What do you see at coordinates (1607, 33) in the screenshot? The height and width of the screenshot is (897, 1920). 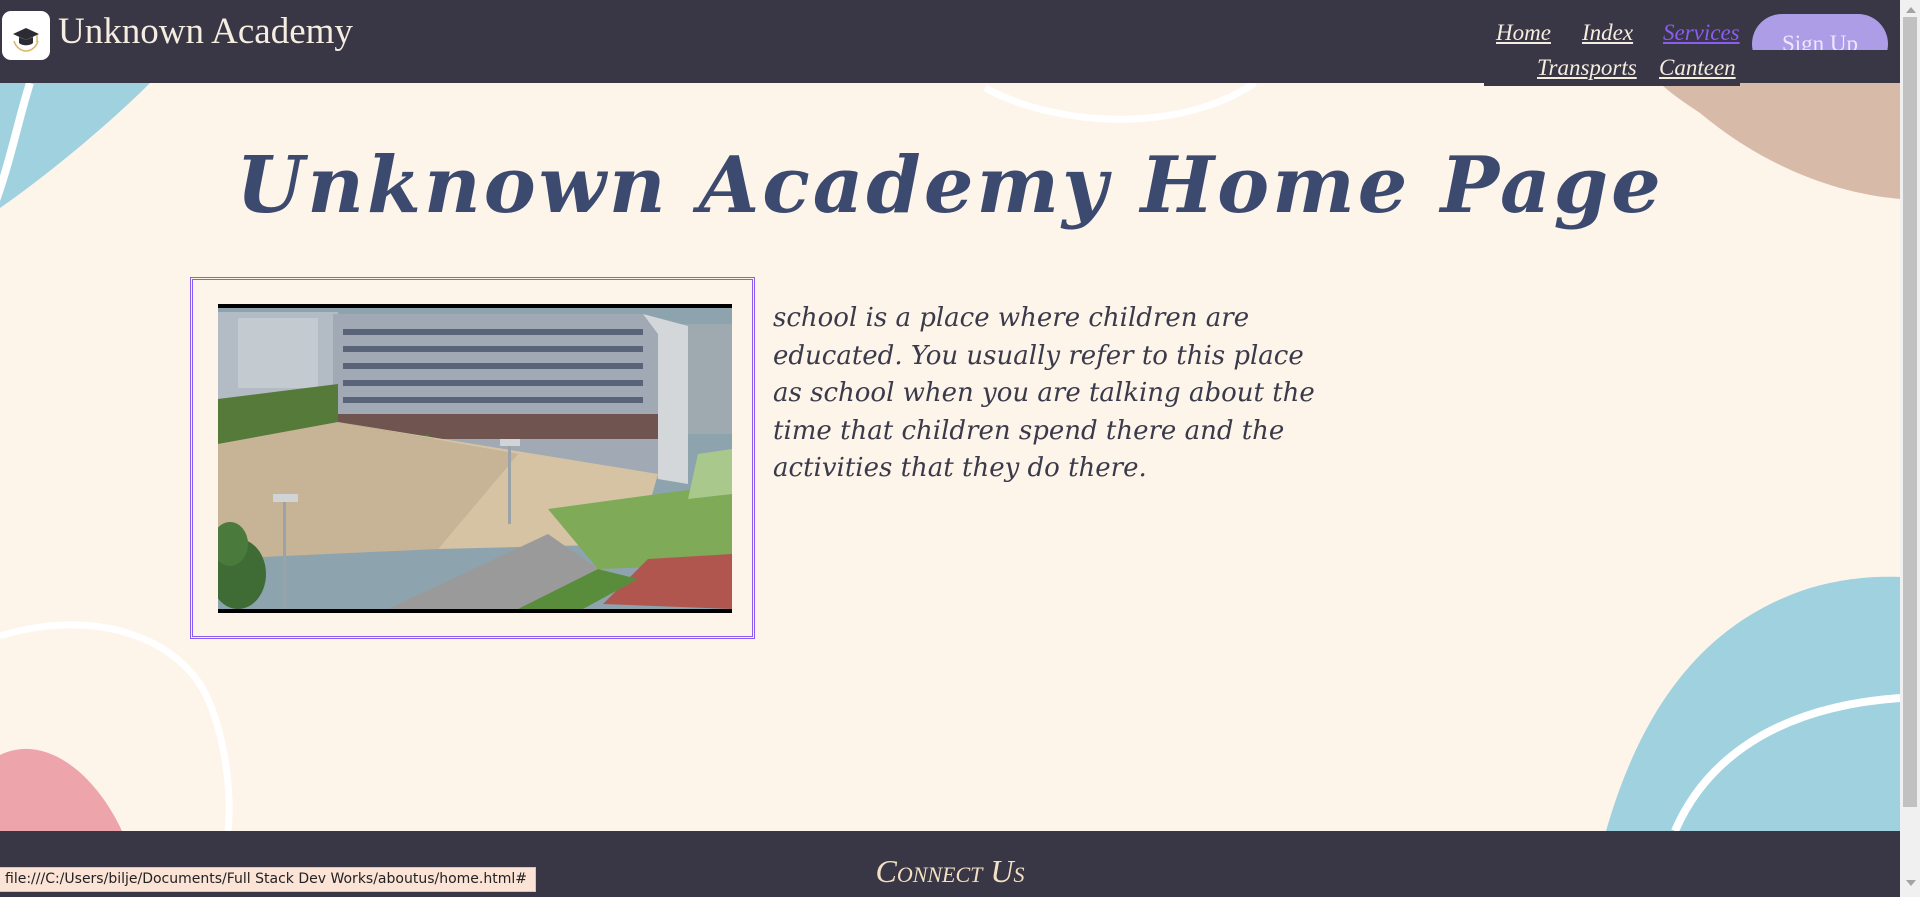 I see `nav-link-index: Index` at bounding box center [1607, 33].